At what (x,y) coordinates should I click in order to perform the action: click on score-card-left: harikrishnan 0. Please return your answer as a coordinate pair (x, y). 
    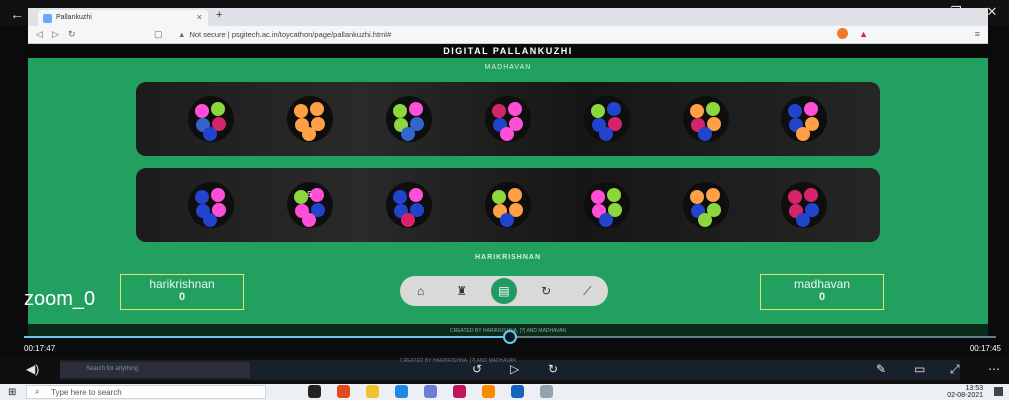
    Looking at the image, I should click on (182, 292).